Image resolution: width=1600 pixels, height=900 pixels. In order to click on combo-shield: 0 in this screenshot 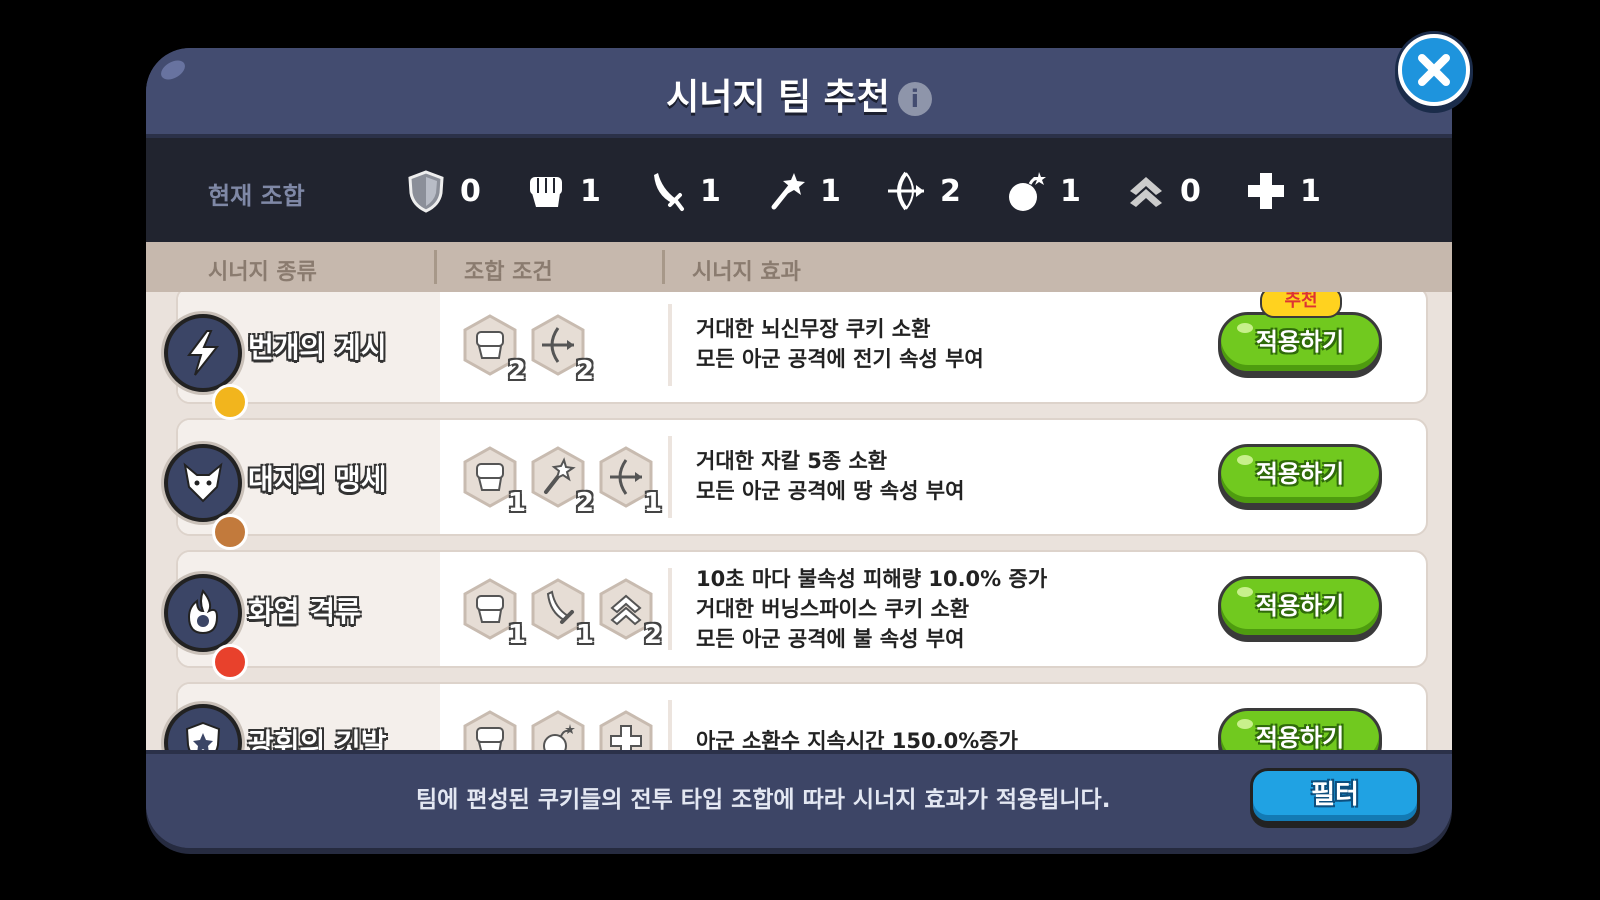, I will do `click(443, 191)`.